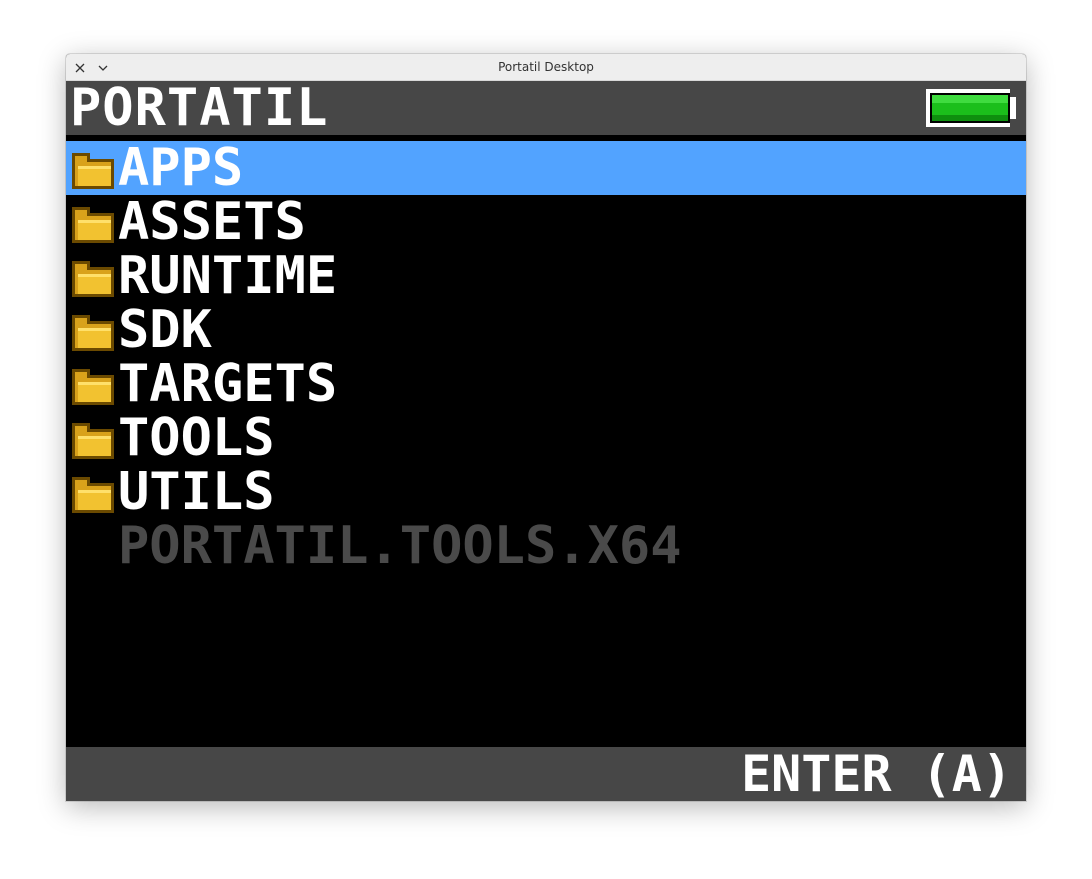 The width and height of the screenshot is (1092, 879). I want to click on list-item-label: UTILS, so click(196, 492).